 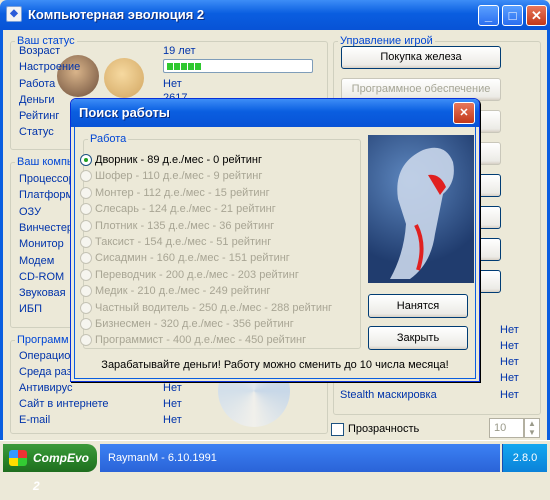 What do you see at coordinates (275, 15) in the screenshot?
I see `app-titlebar: ◆ Компьютерная эволюция 2 _ □ ✕` at bounding box center [275, 15].